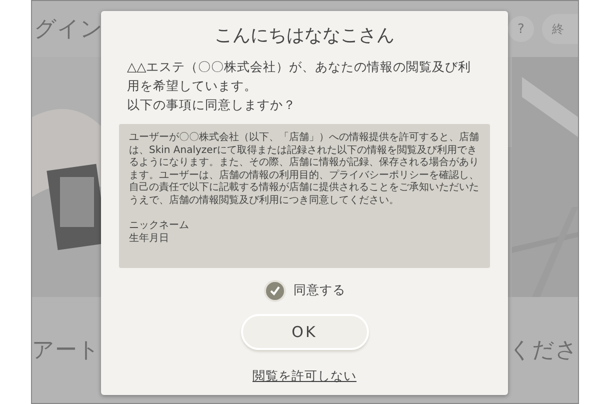 Image resolution: width=612 pixels, height=404 pixels. I want to click on ok-button: OK, so click(304, 332).